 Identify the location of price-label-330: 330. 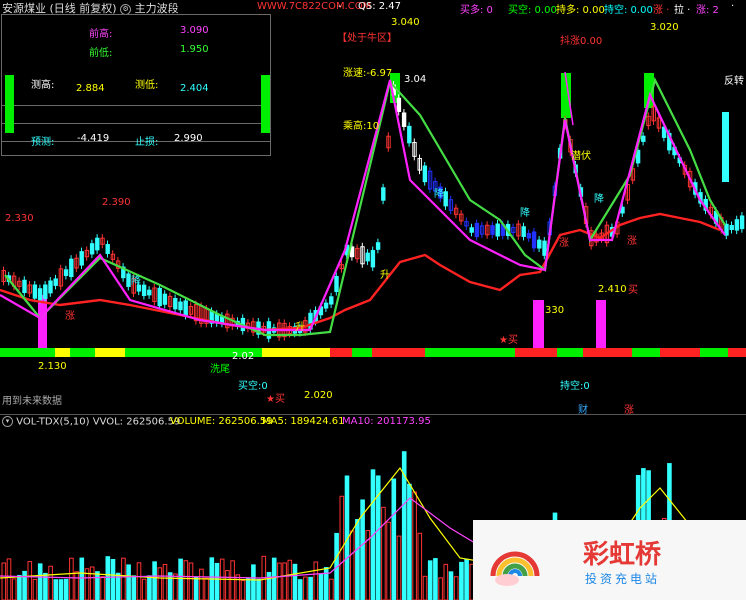
(555, 310).